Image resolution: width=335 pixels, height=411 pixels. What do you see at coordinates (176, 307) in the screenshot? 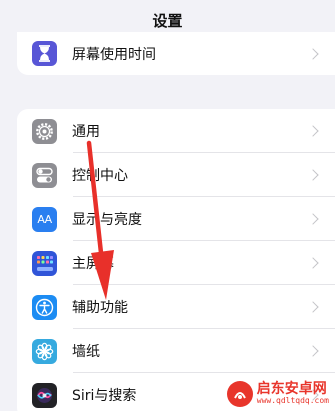
I see `settings-row-accessibility: 辅助功能` at bounding box center [176, 307].